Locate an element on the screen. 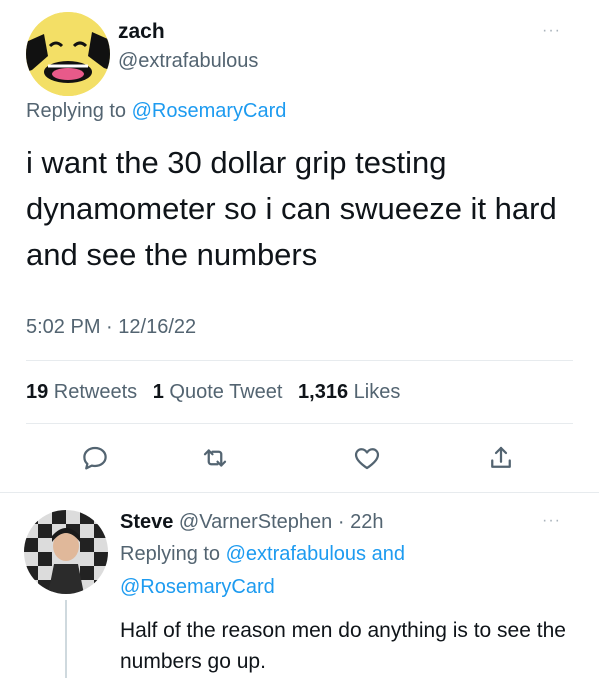  reply-icon is located at coordinates (95, 458).